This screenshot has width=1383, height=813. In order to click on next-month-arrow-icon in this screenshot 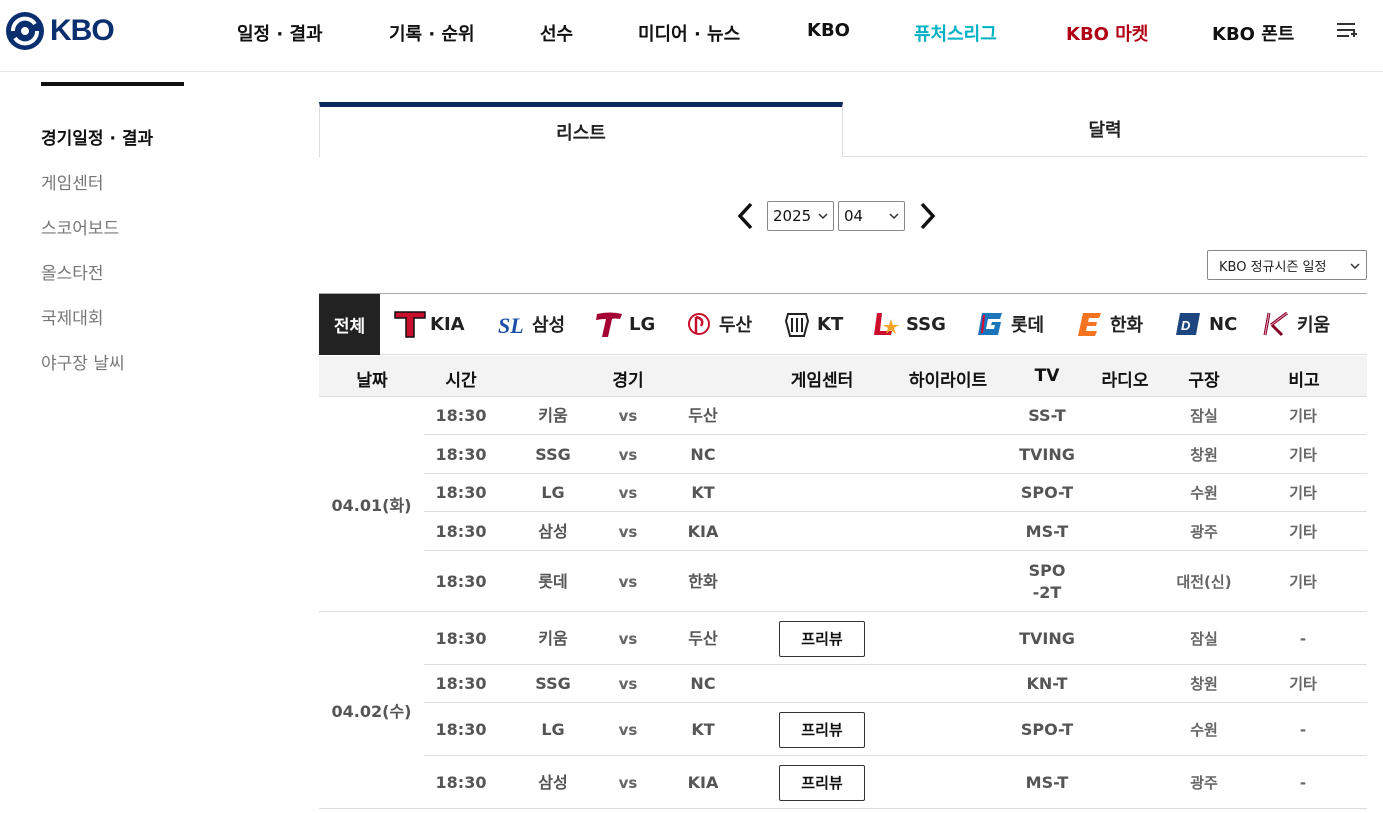, I will do `click(927, 216)`.